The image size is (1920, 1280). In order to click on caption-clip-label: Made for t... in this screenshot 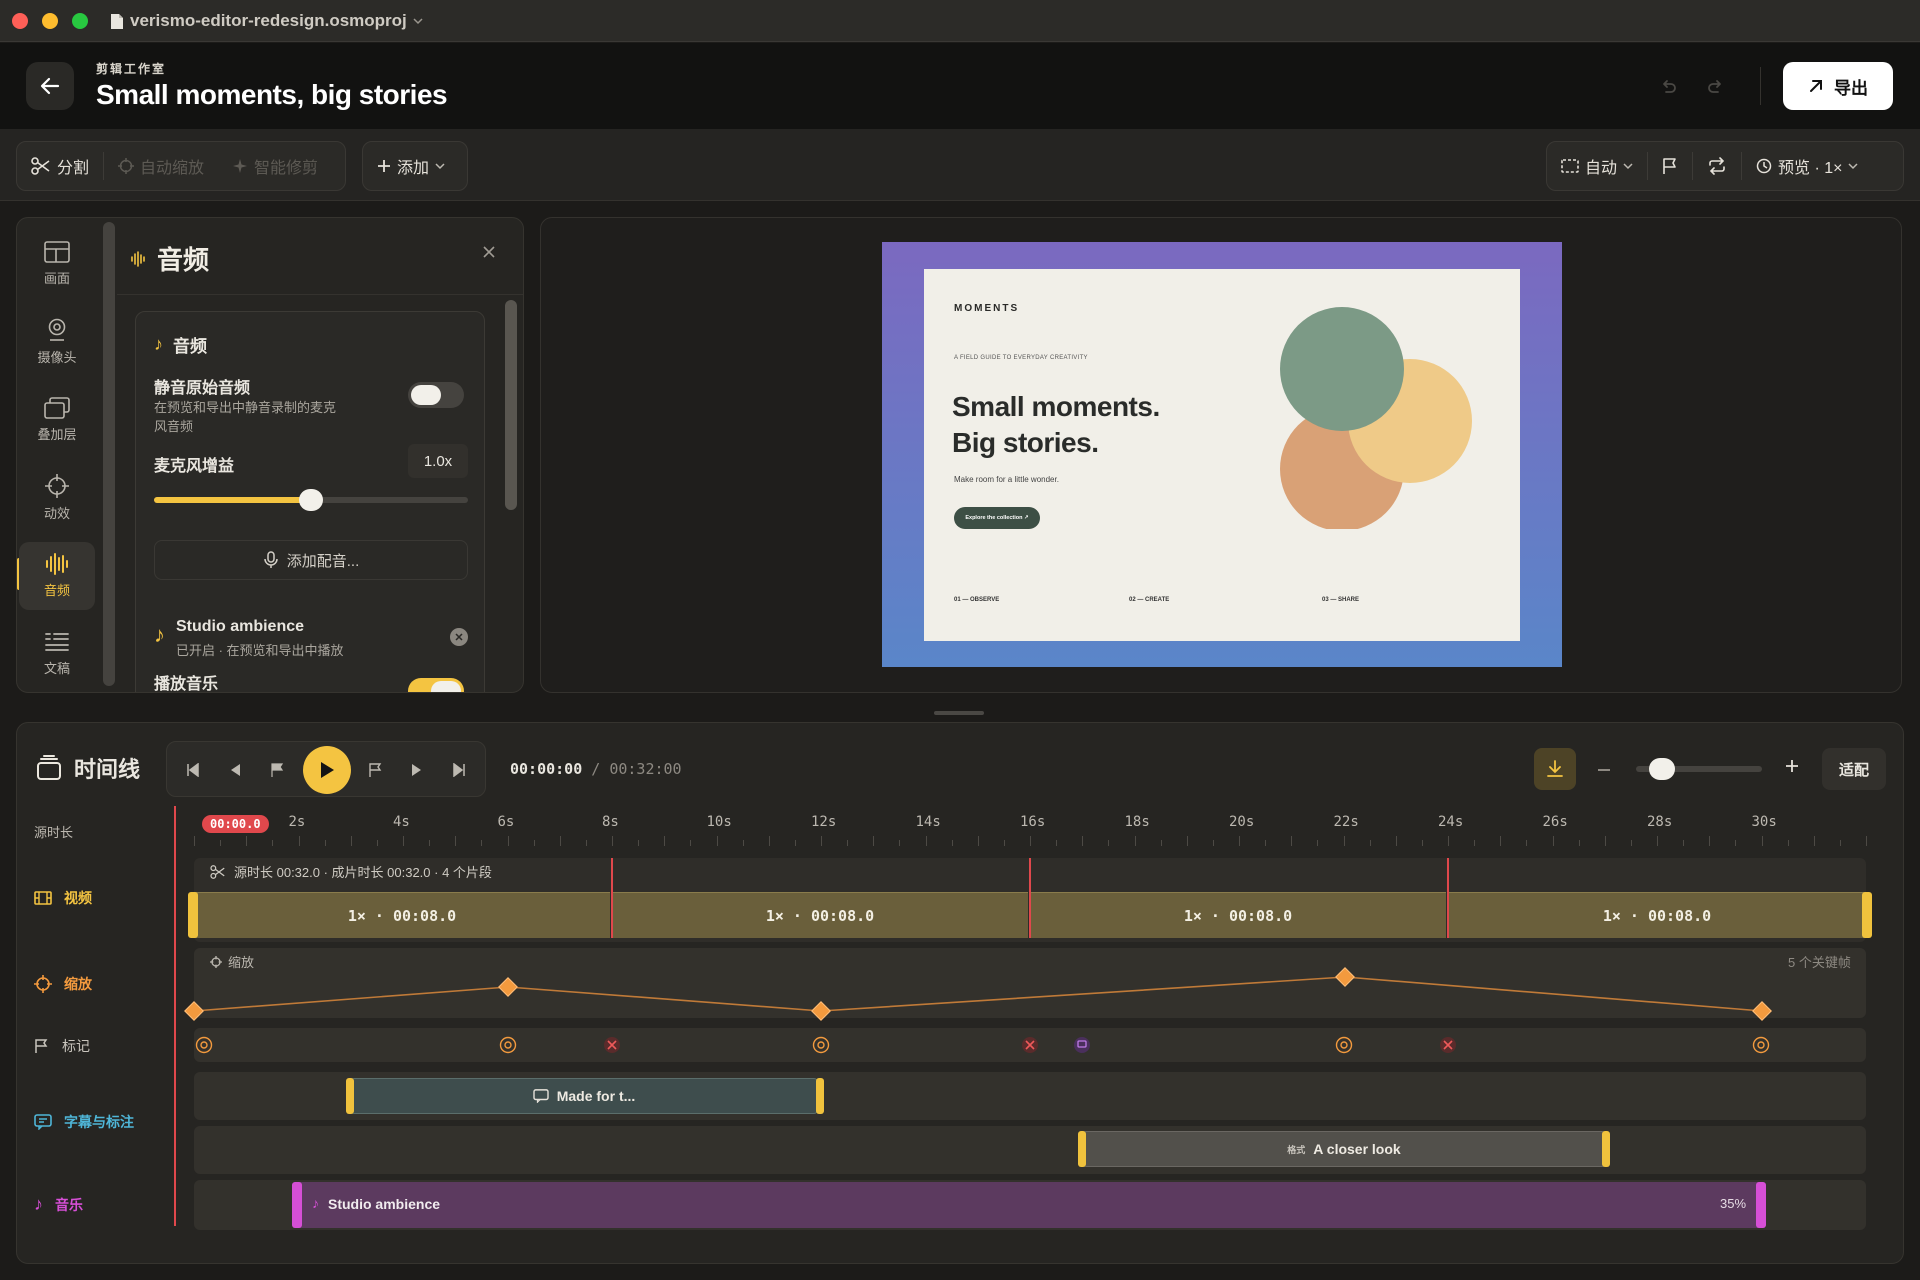, I will do `click(596, 1096)`.